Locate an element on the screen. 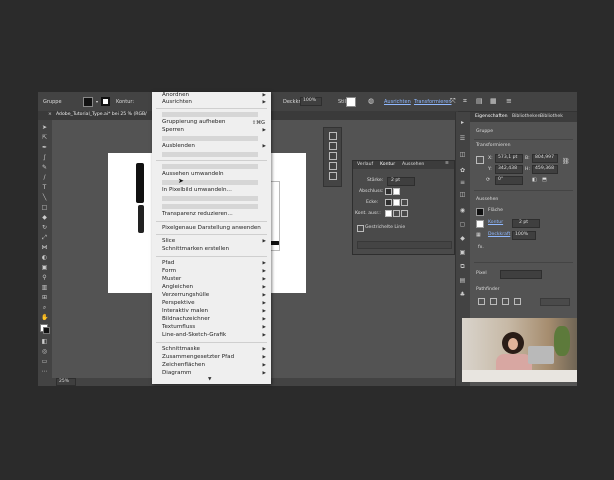  fill-swatch is located at coordinates (88, 102).